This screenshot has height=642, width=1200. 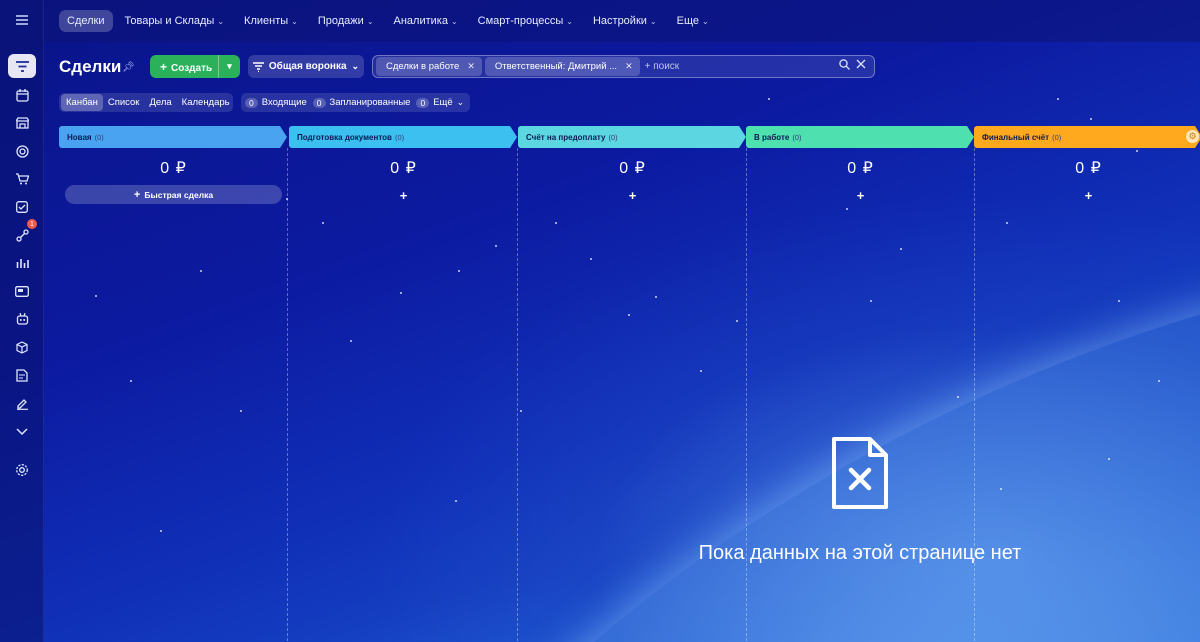 I want to click on chevron-down-icon, so click(x=22, y=432).